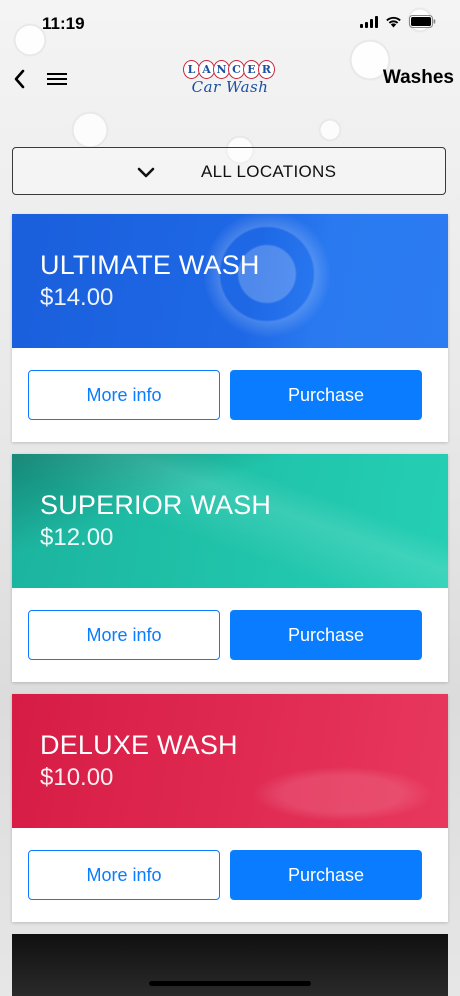 This screenshot has height=996, width=460. I want to click on wifi-icon, so click(393, 22).